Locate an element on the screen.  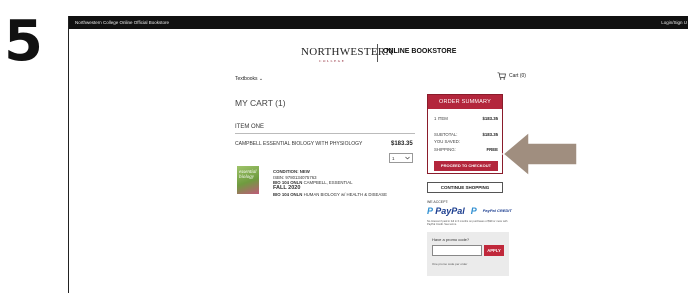
chevron-down-icon is located at coordinates (407, 158).